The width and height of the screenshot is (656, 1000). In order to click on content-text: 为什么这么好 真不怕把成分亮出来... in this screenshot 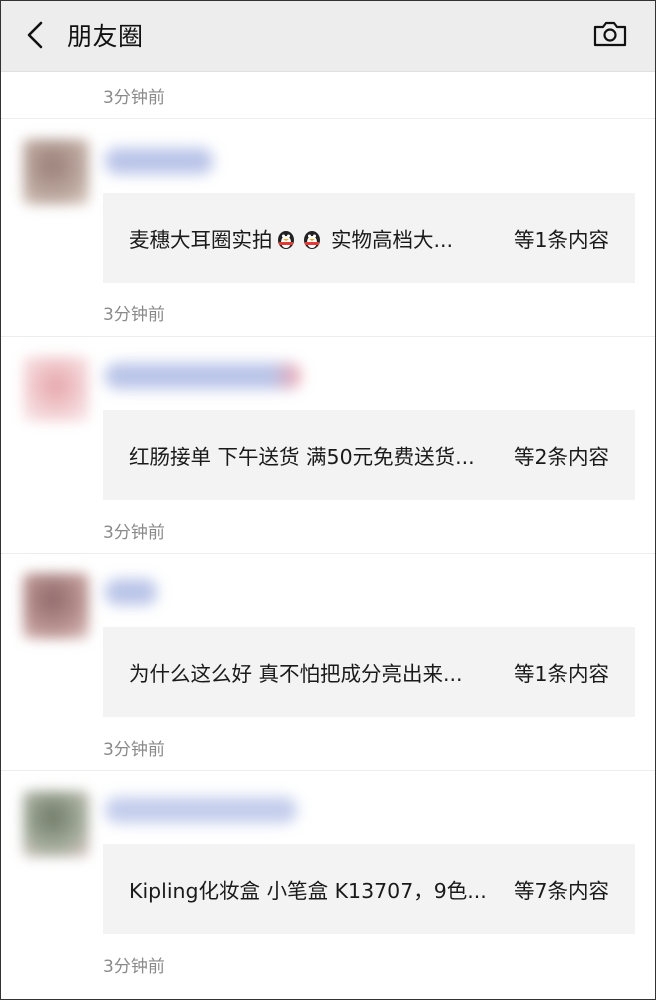, I will do `click(296, 674)`.